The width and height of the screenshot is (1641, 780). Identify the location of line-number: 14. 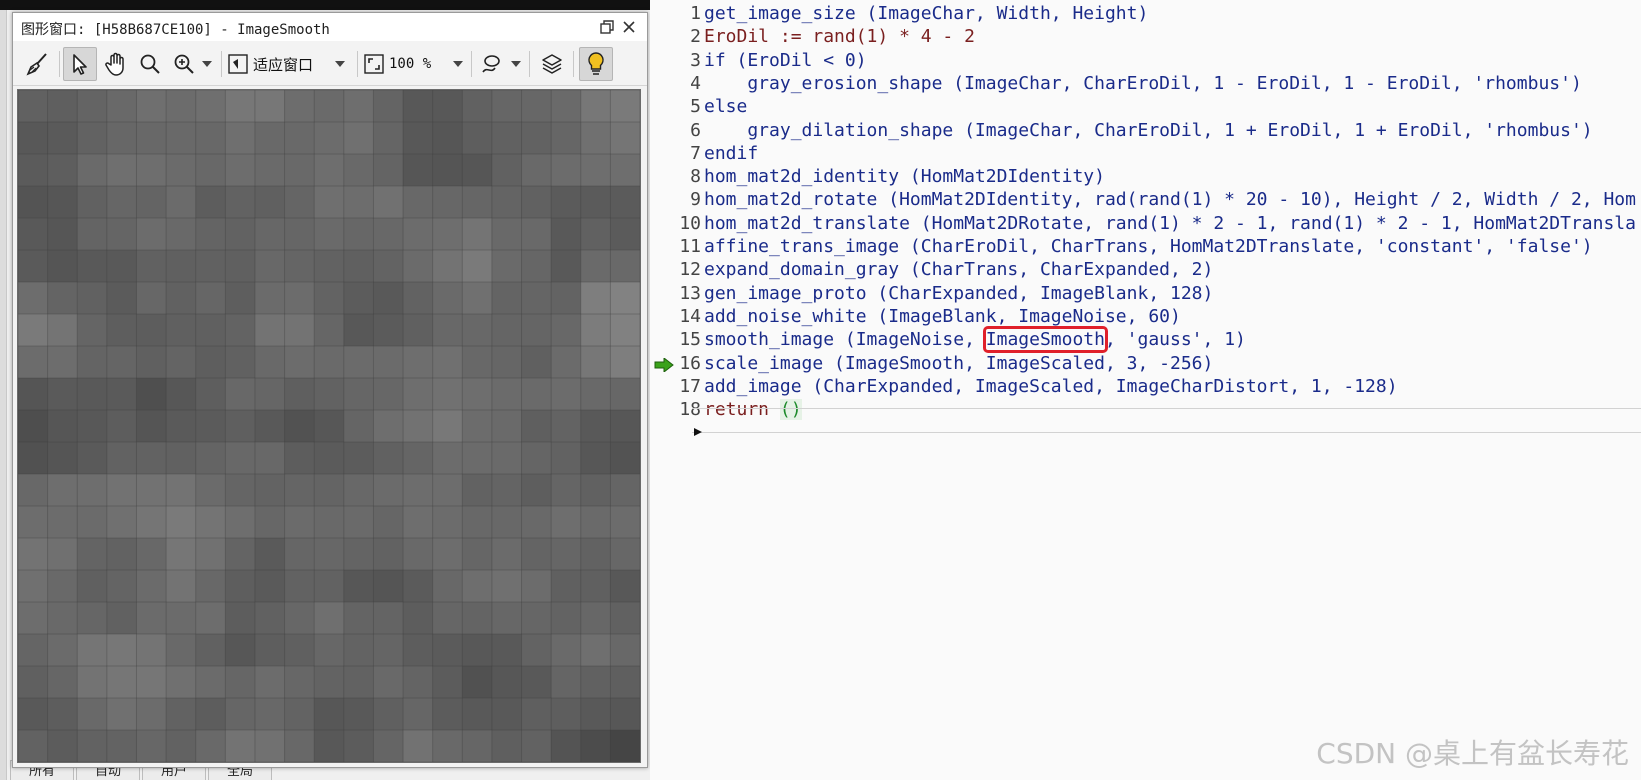
(690, 316).